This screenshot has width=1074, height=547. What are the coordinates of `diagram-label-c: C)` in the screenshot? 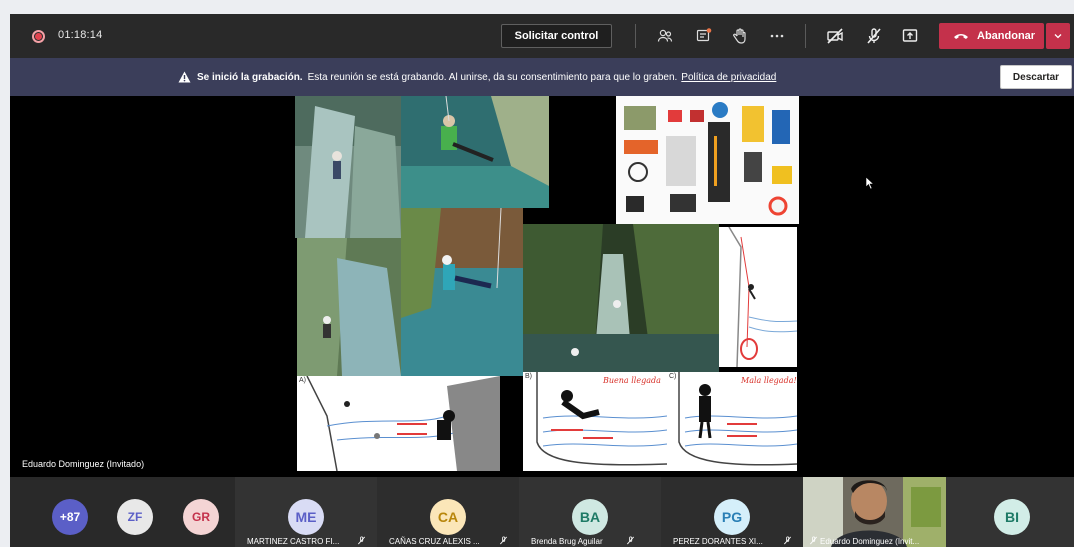 It's located at (673, 376).